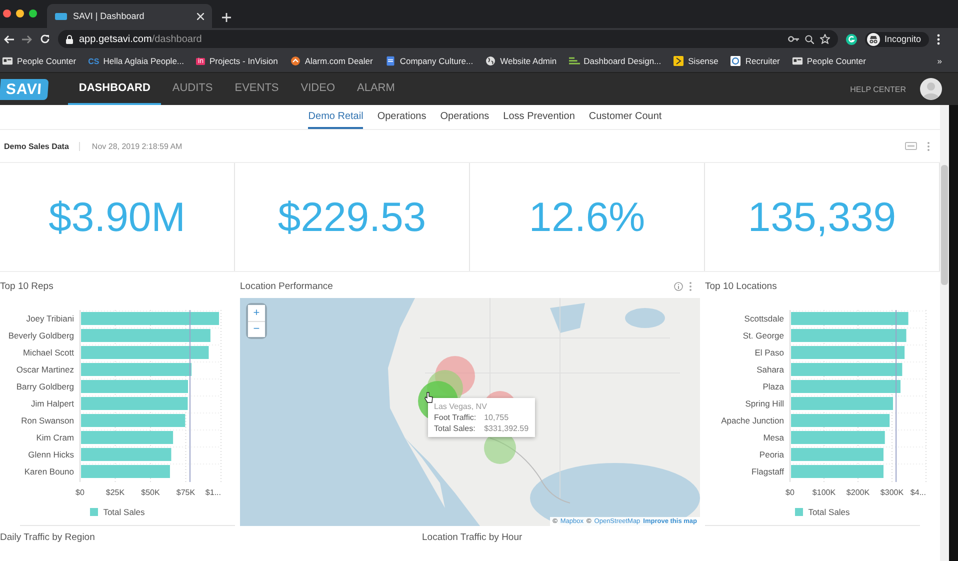  What do you see at coordinates (678, 61) in the screenshot?
I see `square-icon` at bounding box center [678, 61].